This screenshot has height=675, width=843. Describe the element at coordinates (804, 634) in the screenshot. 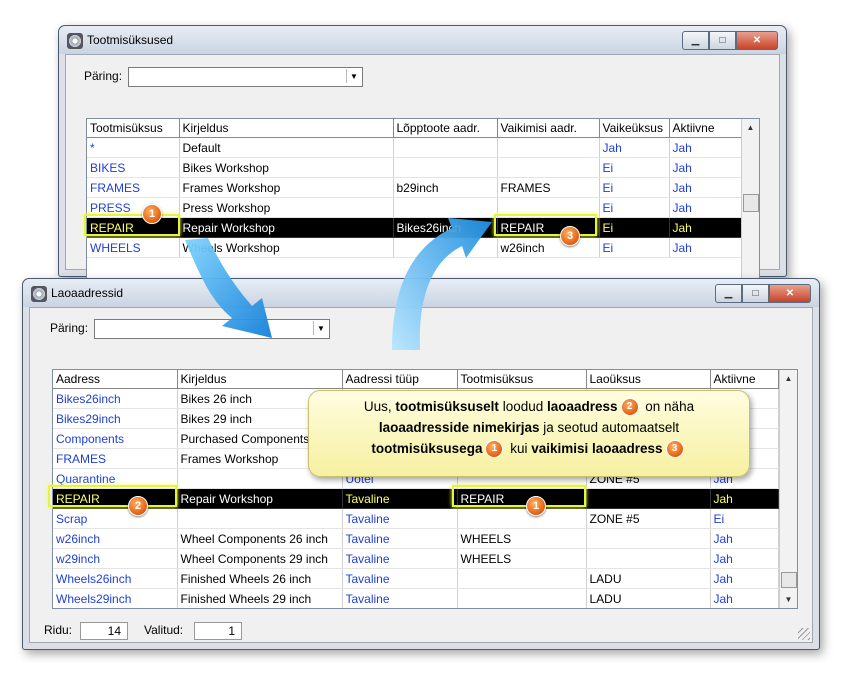

I see `resize-grip-icon` at that location.